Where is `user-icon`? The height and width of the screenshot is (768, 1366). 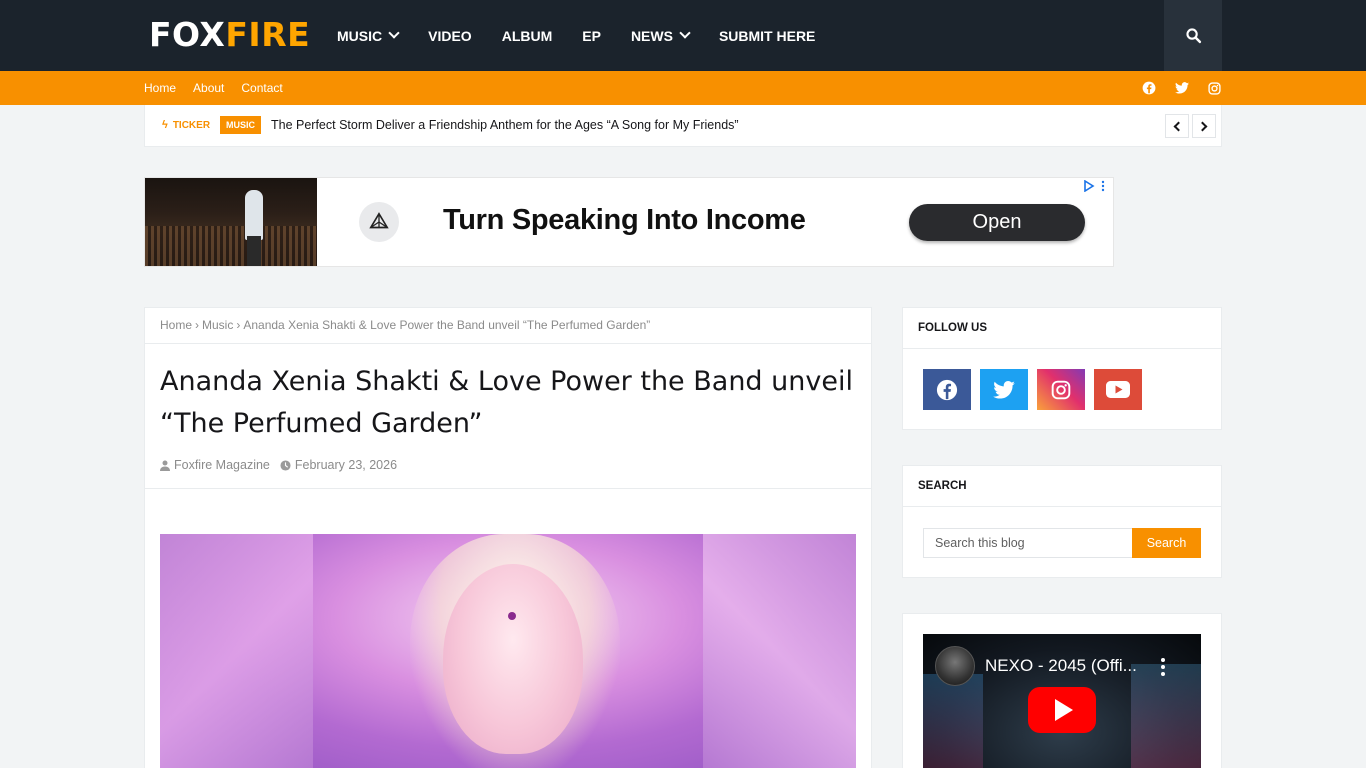
user-icon is located at coordinates (165, 465).